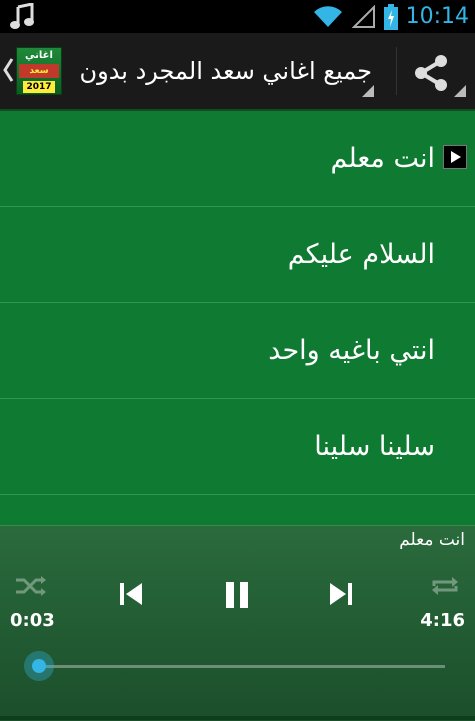 The width and height of the screenshot is (475, 721). I want to click on current-time: 0:03, so click(32, 620).